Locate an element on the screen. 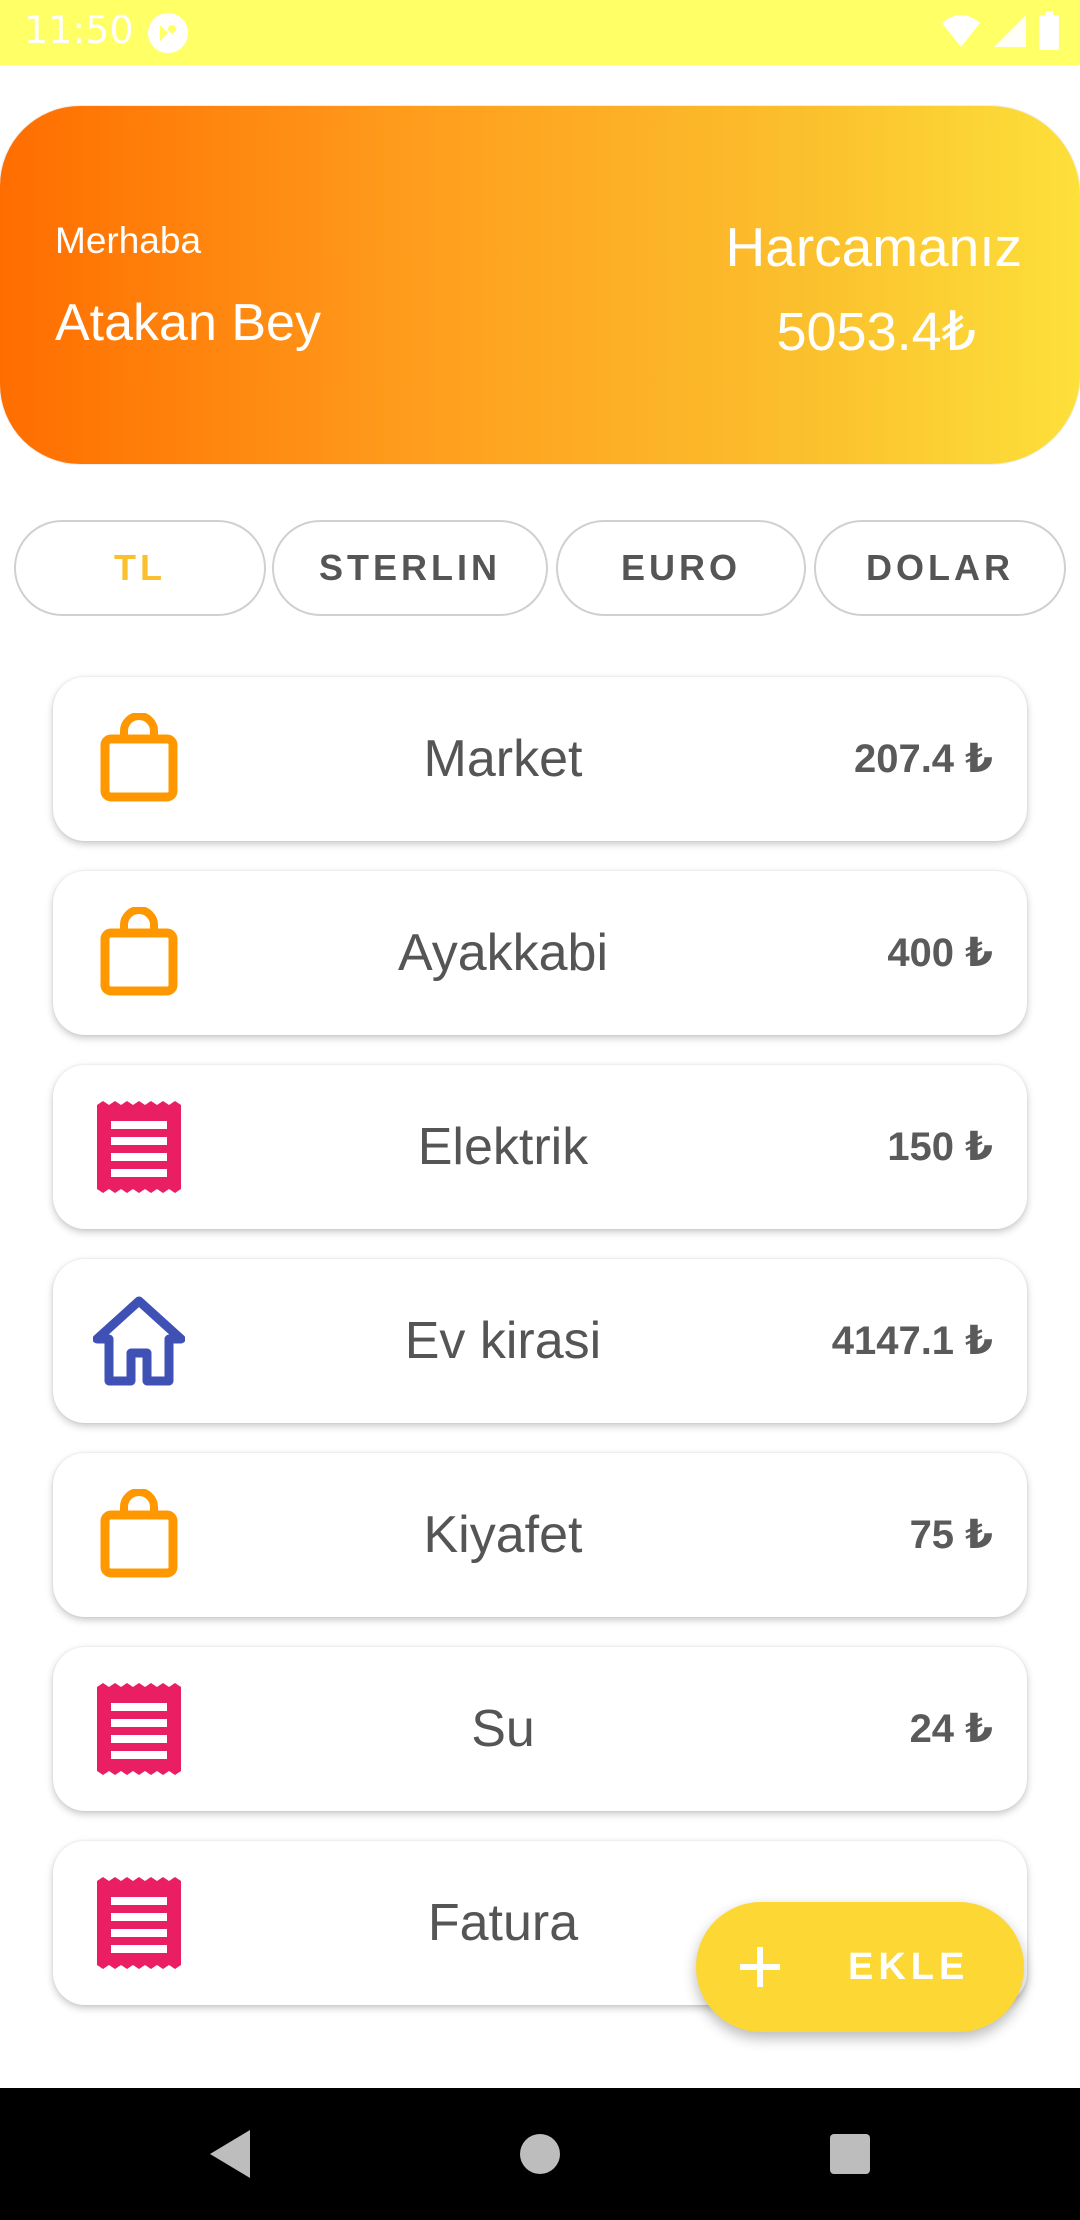 This screenshot has width=1080, height=2220. app-notification-icon is located at coordinates (168, 33).